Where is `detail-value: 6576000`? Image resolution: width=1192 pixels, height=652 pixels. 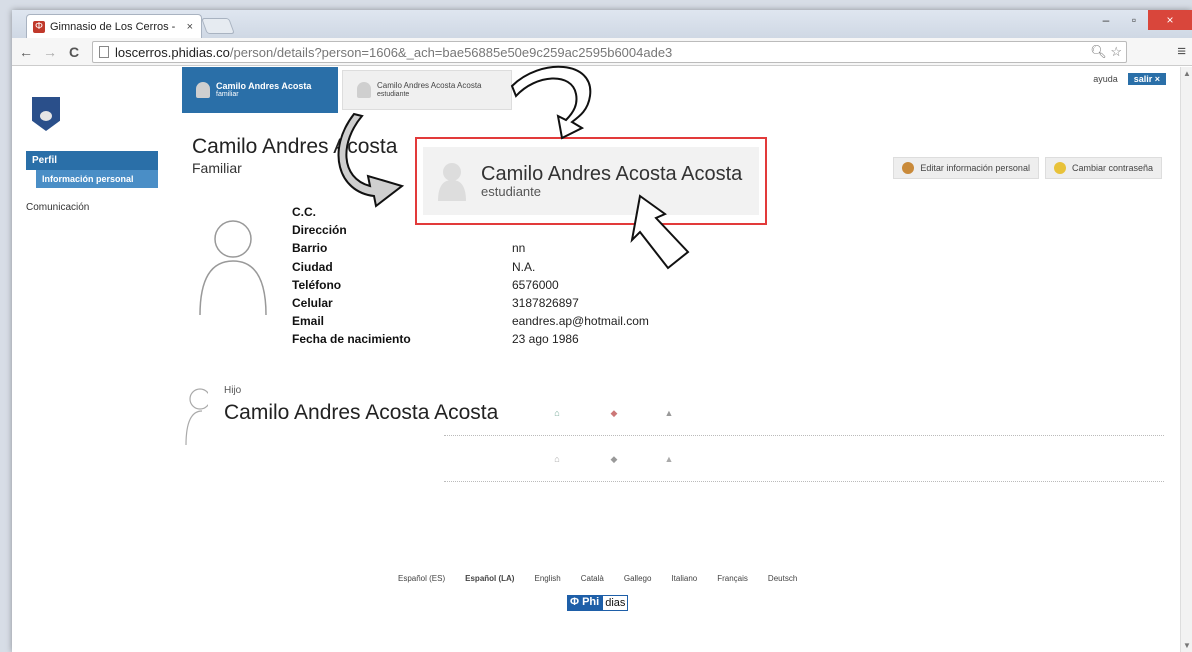 detail-value: 6576000 is located at coordinates (535, 284).